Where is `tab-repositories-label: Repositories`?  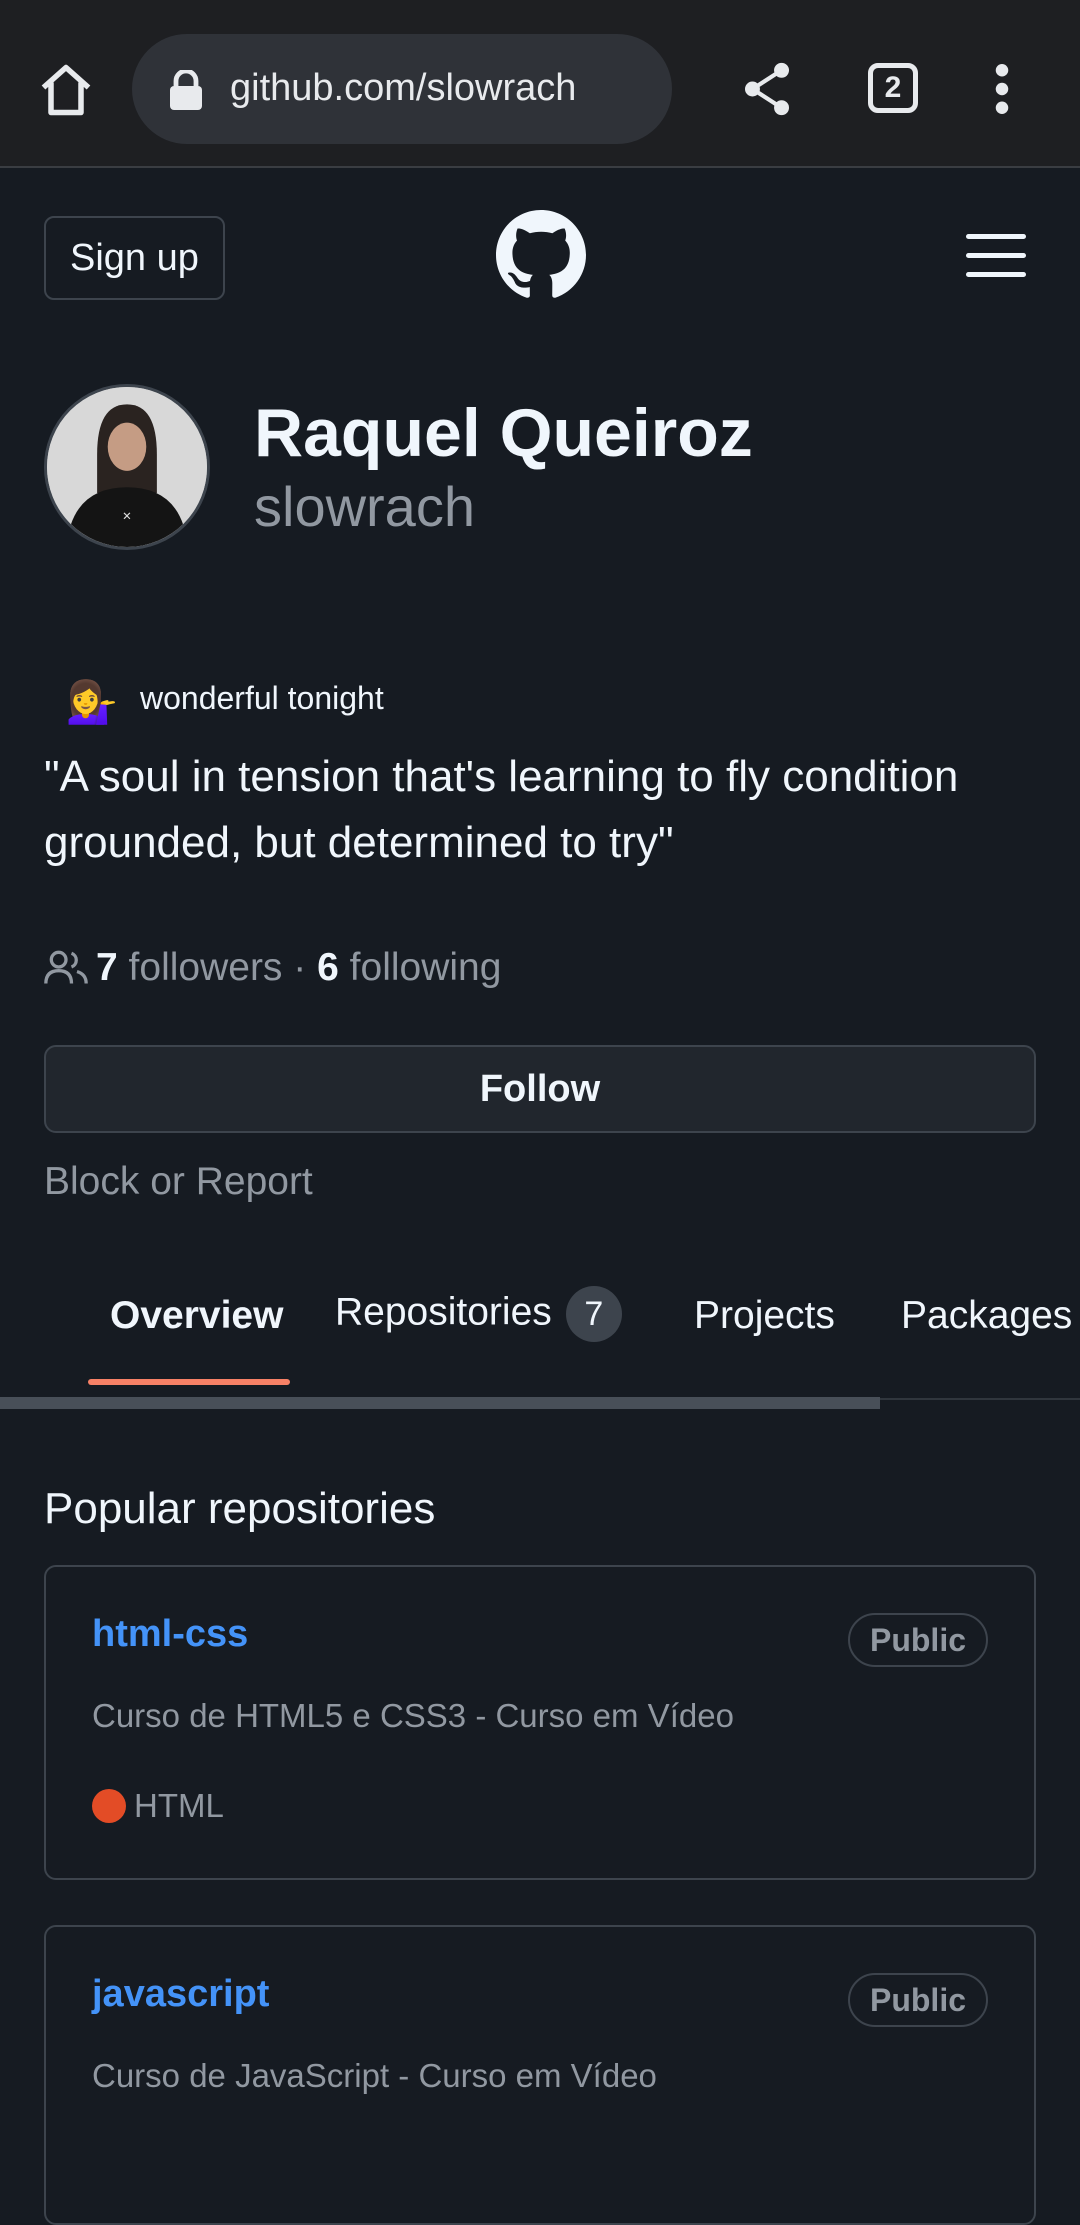 tab-repositories-label: Repositories is located at coordinates (443, 1312).